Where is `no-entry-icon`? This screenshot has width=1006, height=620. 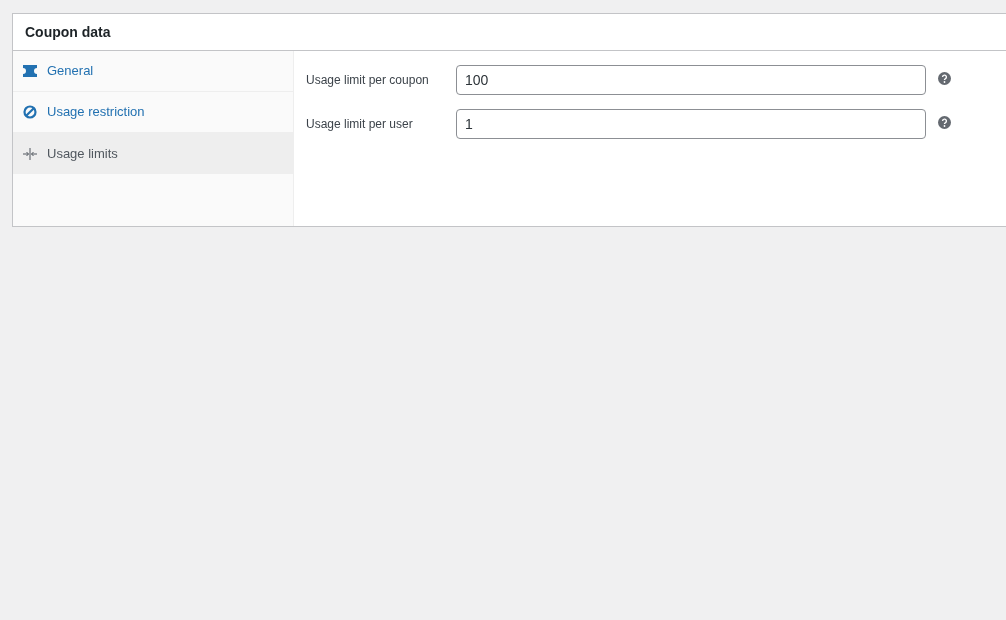
no-entry-icon is located at coordinates (30, 112).